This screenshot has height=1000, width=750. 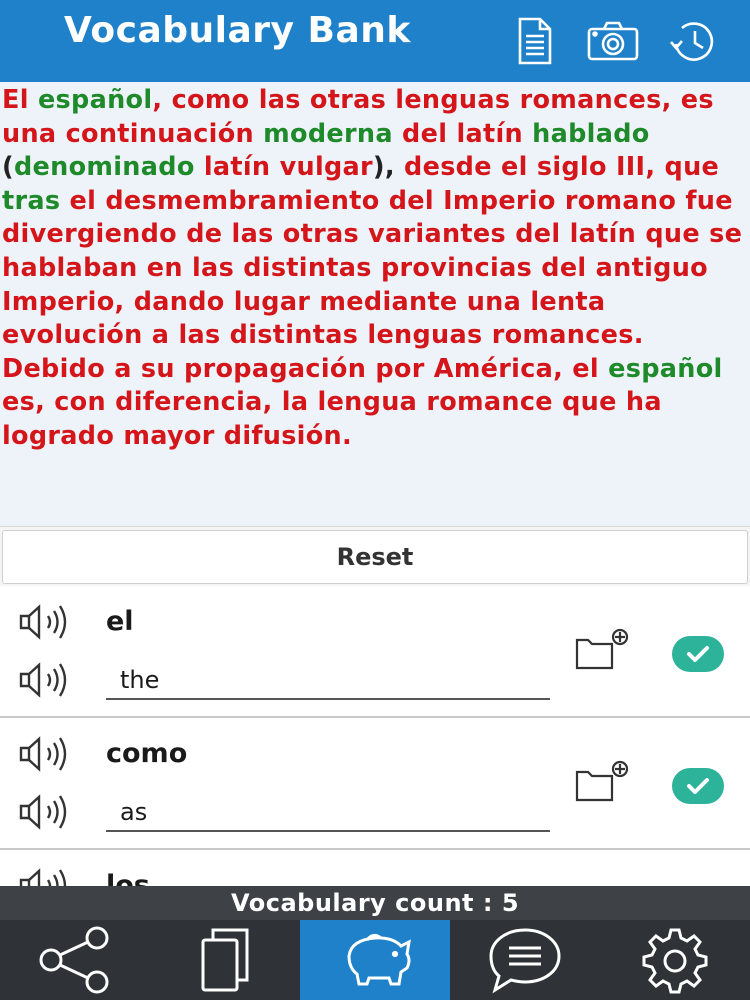 I want to click on passage-word-unknown: lugar, so click(x=272, y=302).